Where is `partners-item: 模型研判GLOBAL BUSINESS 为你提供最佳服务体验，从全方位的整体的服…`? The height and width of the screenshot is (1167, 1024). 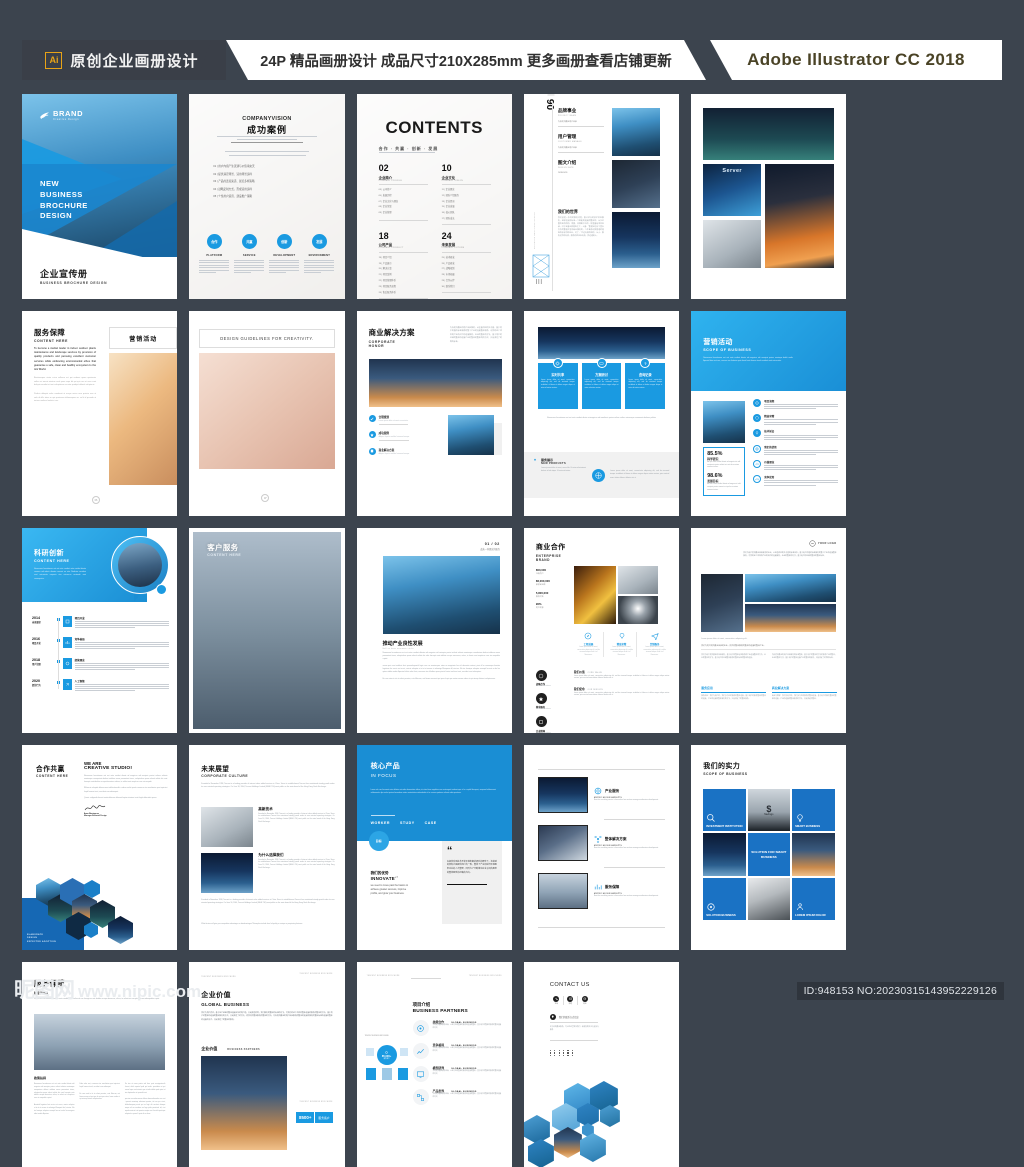
partners-item: 模型研判GLOBAL BUSINESS 为你提供最佳服务体验，从全方位的整体的服… is located at coordinates (457, 1074).